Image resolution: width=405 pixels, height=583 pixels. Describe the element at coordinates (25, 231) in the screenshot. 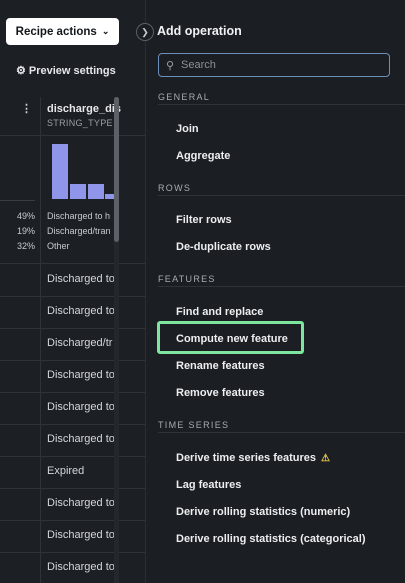

I see `histogram-pct: 19%` at that location.